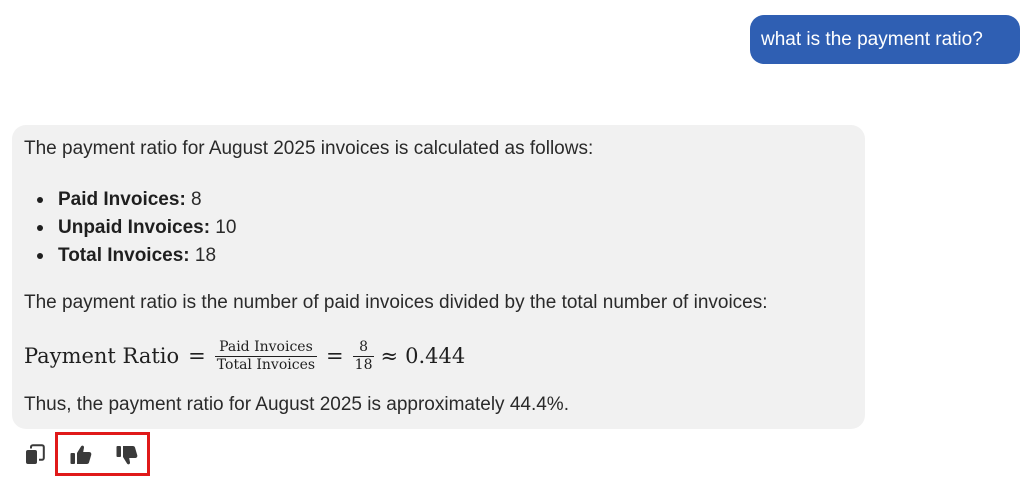  Describe the element at coordinates (223, 227) in the screenshot. I see `list-item-value: 10` at that location.